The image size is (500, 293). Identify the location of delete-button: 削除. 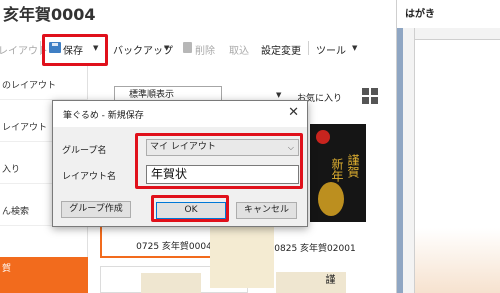
(205, 49).